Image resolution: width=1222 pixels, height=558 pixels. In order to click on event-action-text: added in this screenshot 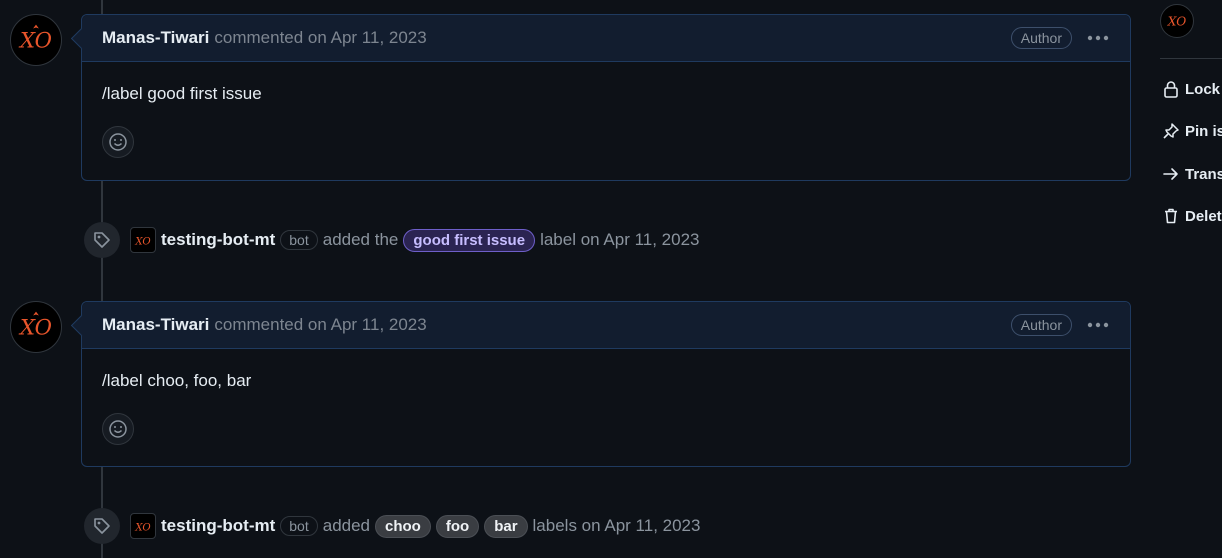, I will do `click(346, 525)`.